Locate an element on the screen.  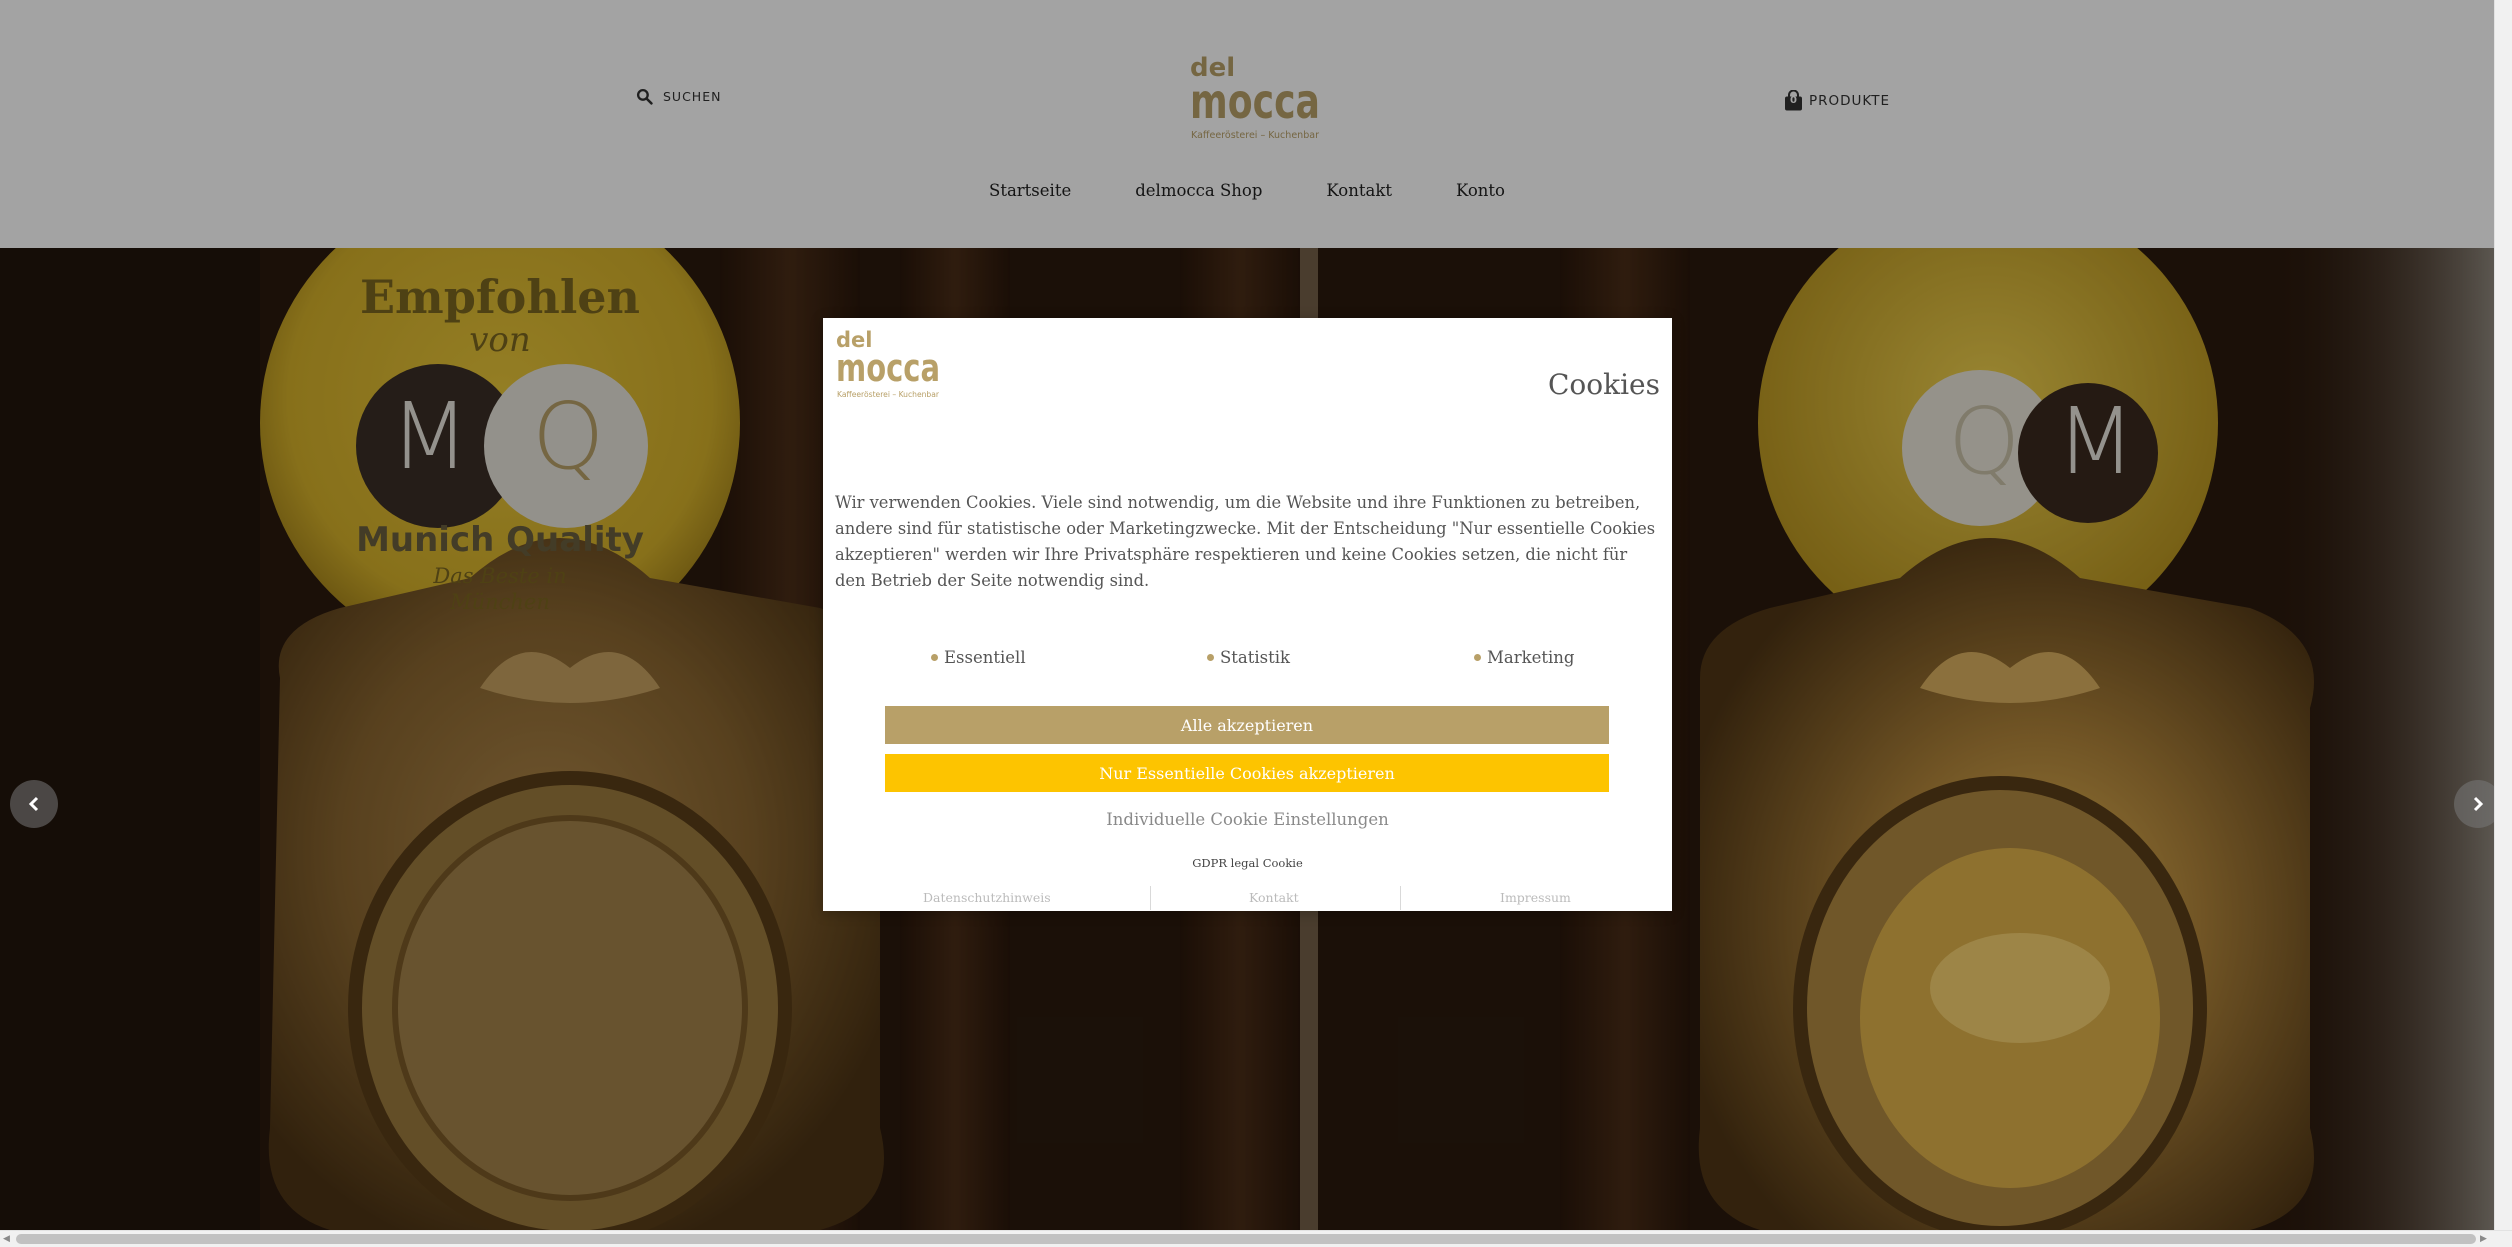
horizontal-scrollbar: ◀ ▶ is located at coordinates (1256, 1238).